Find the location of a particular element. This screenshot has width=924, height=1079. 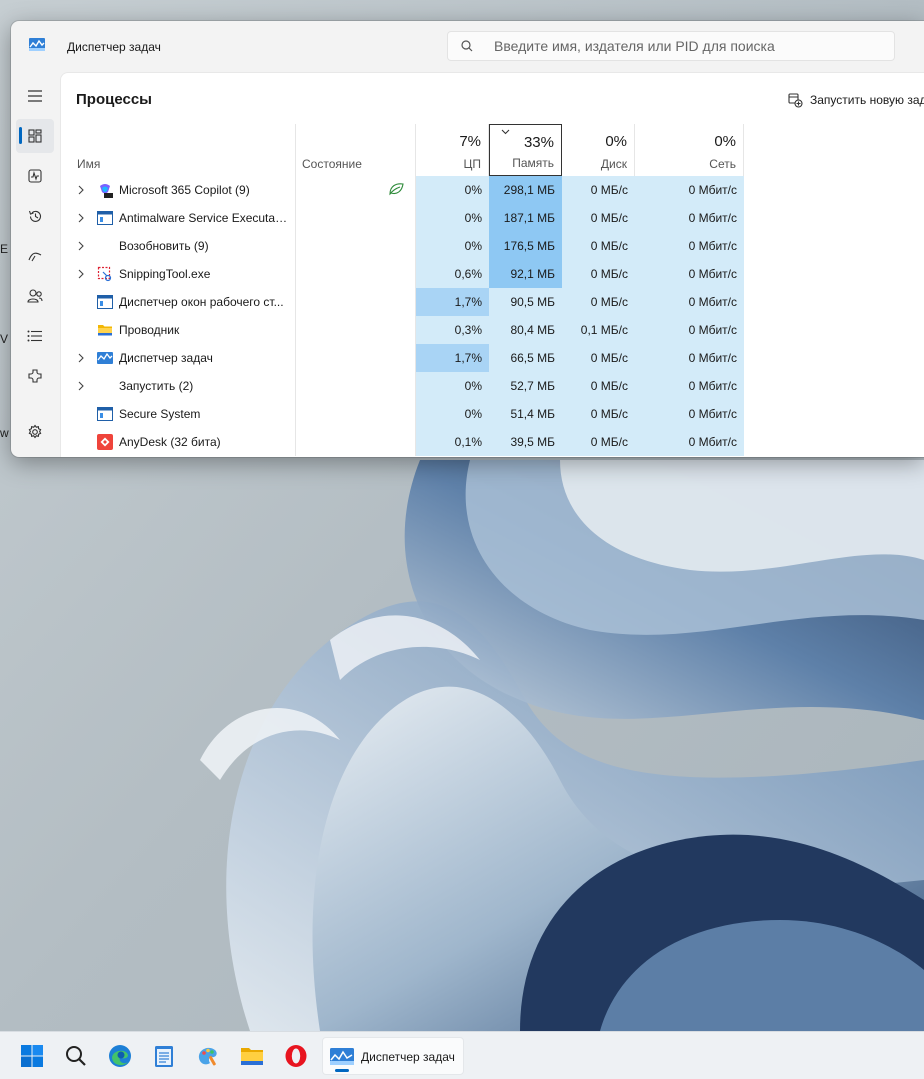

column-header-network: 0% Сеть is located at coordinates (689, 150).